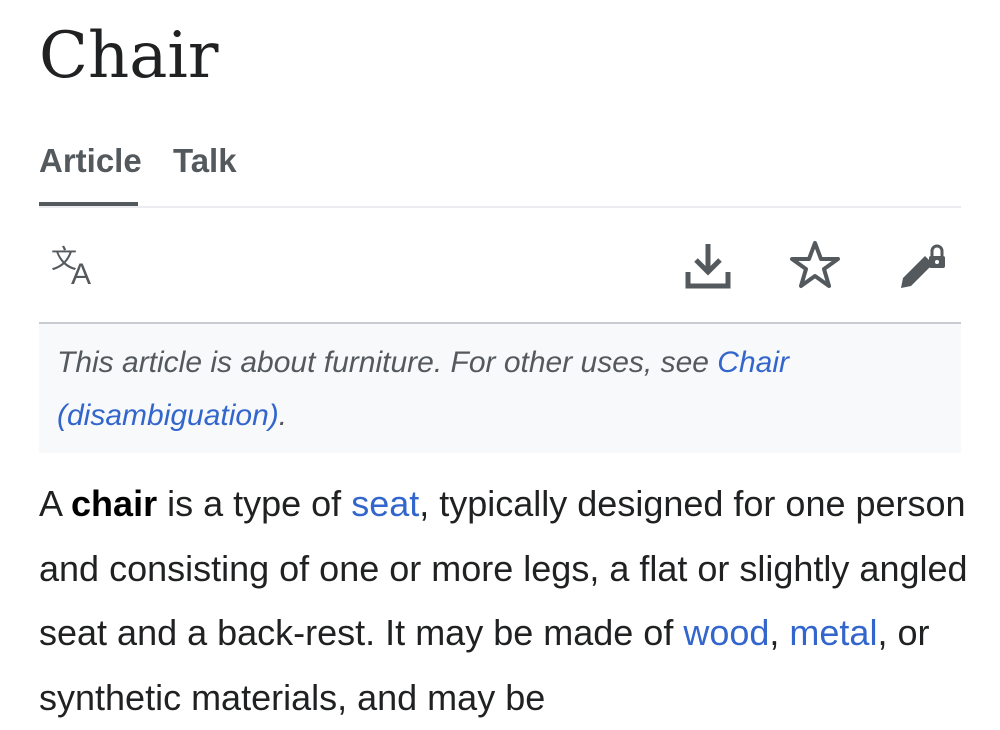  I want to click on download-icon, so click(708, 266).